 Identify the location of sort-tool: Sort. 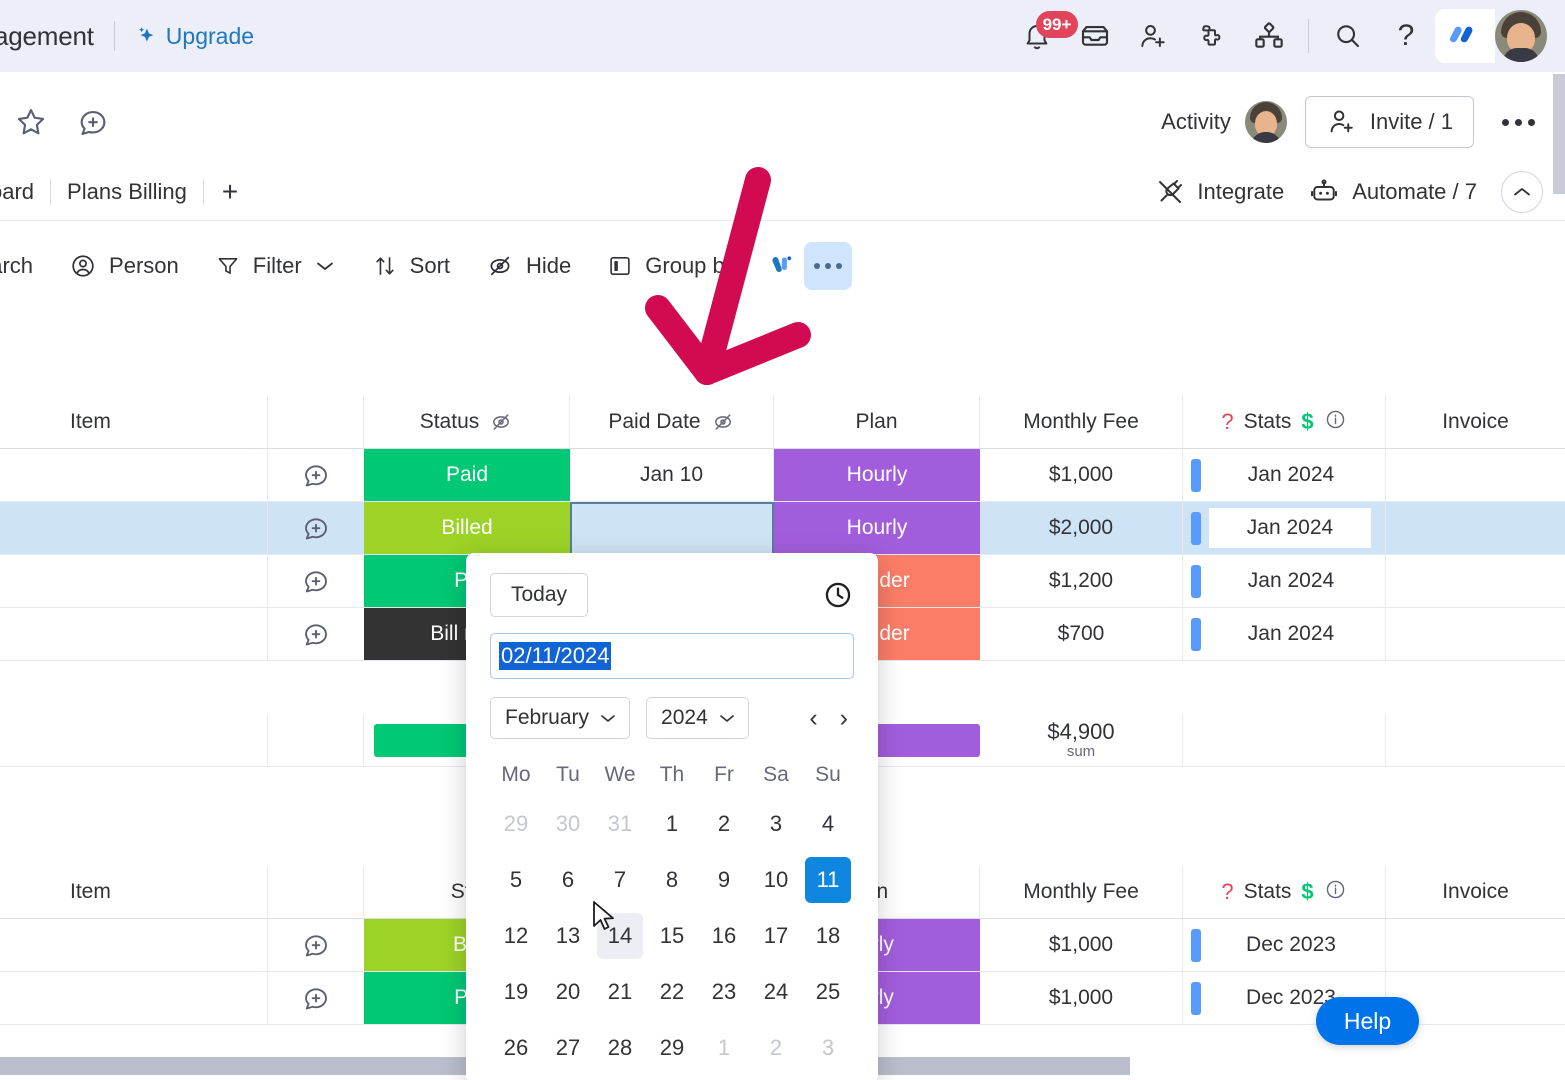
(411, 266).